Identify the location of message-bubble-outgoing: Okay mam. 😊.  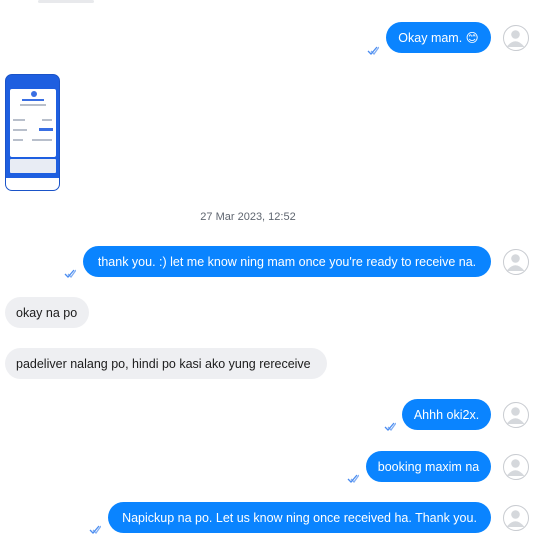
(438, 37).